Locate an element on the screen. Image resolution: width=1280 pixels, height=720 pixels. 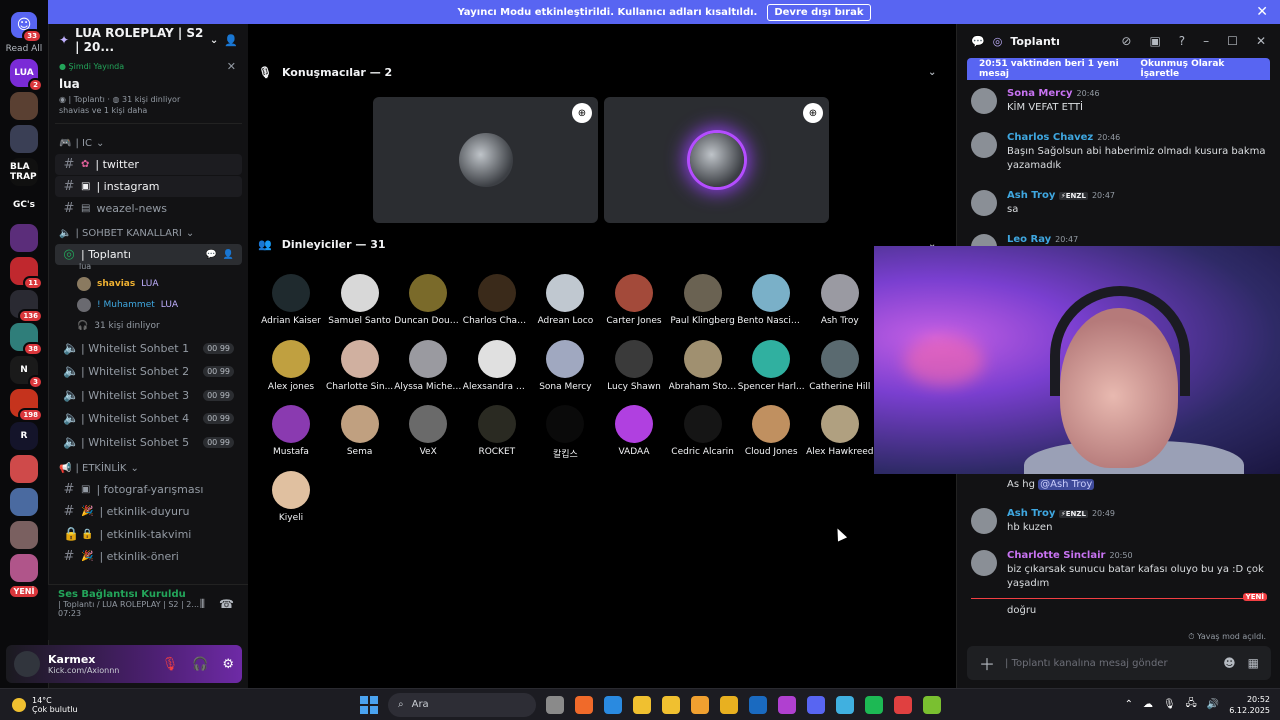
category-sohbet: 🔈 | SOHBET KANALLARI ⌄ is located at coordinates (148, 231).